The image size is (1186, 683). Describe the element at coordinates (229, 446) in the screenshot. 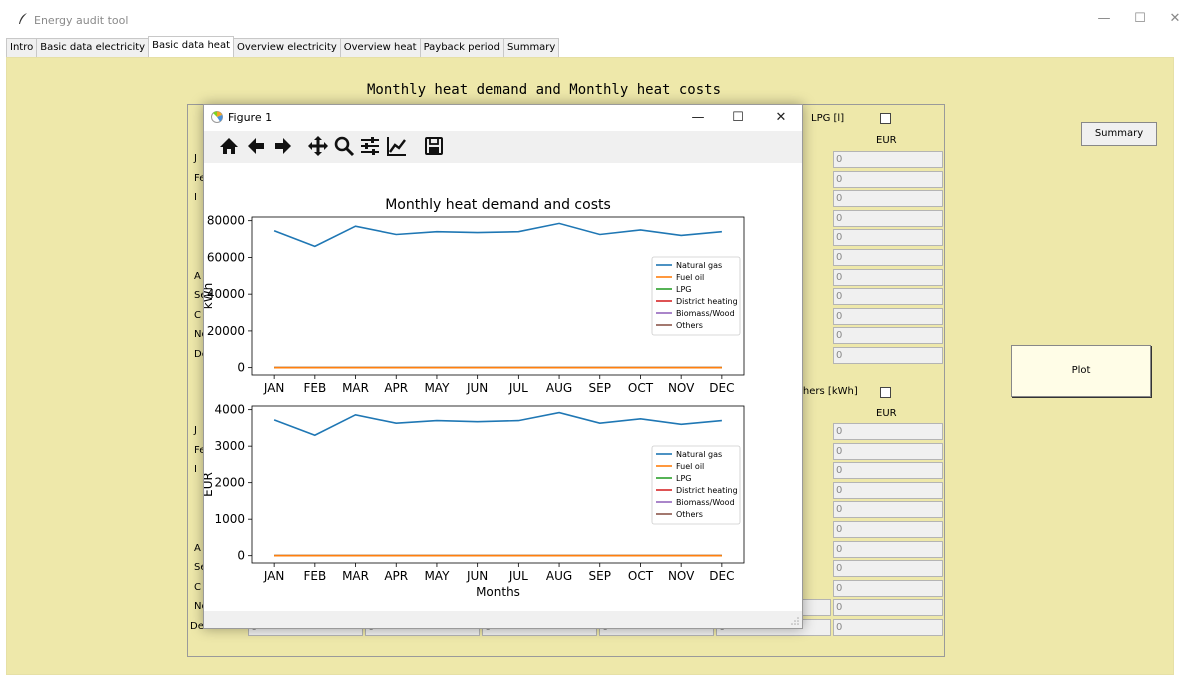

I see `y-tick-label: 3000` at that location.